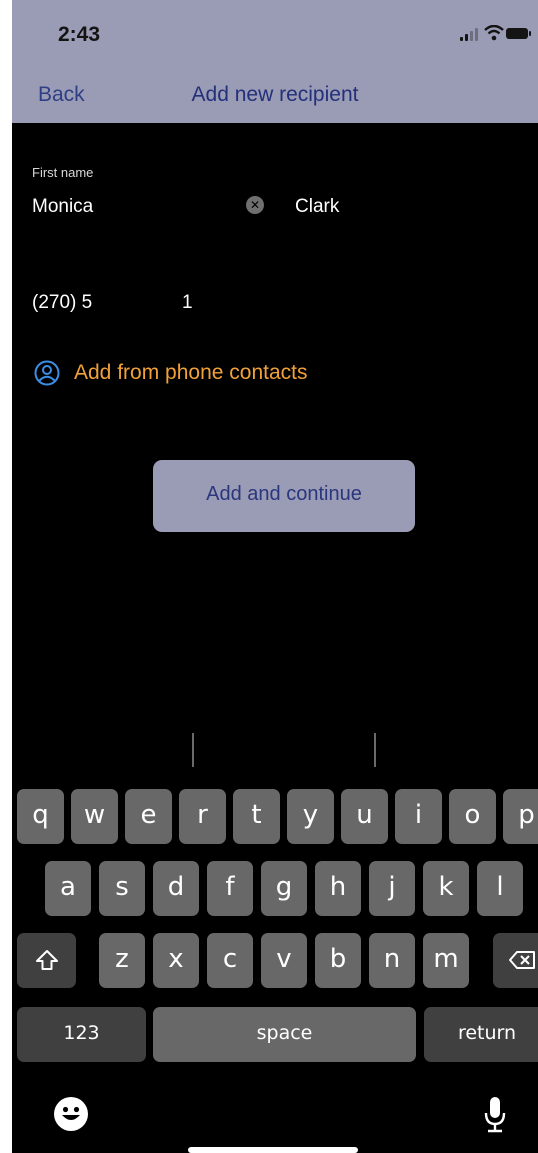  I want to click on key-h: h, so click(338, 888).